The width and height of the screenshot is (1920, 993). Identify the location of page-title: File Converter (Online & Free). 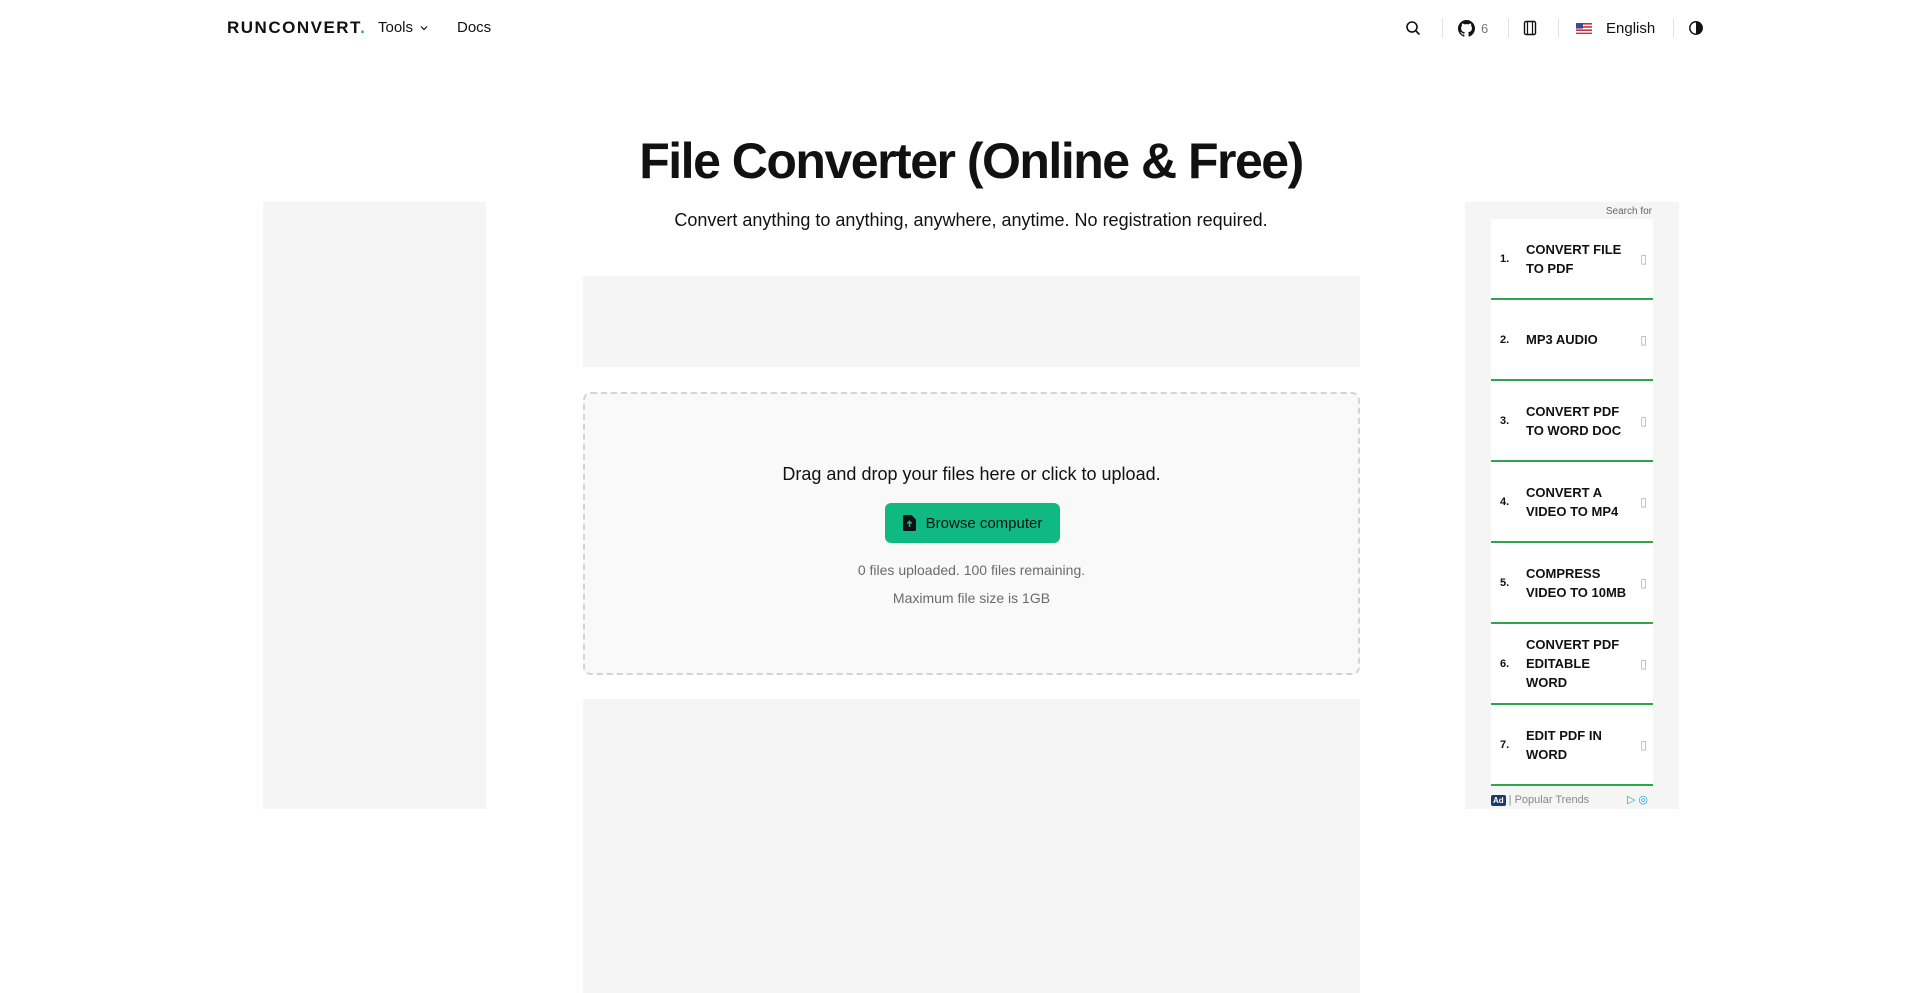
(971, 161).